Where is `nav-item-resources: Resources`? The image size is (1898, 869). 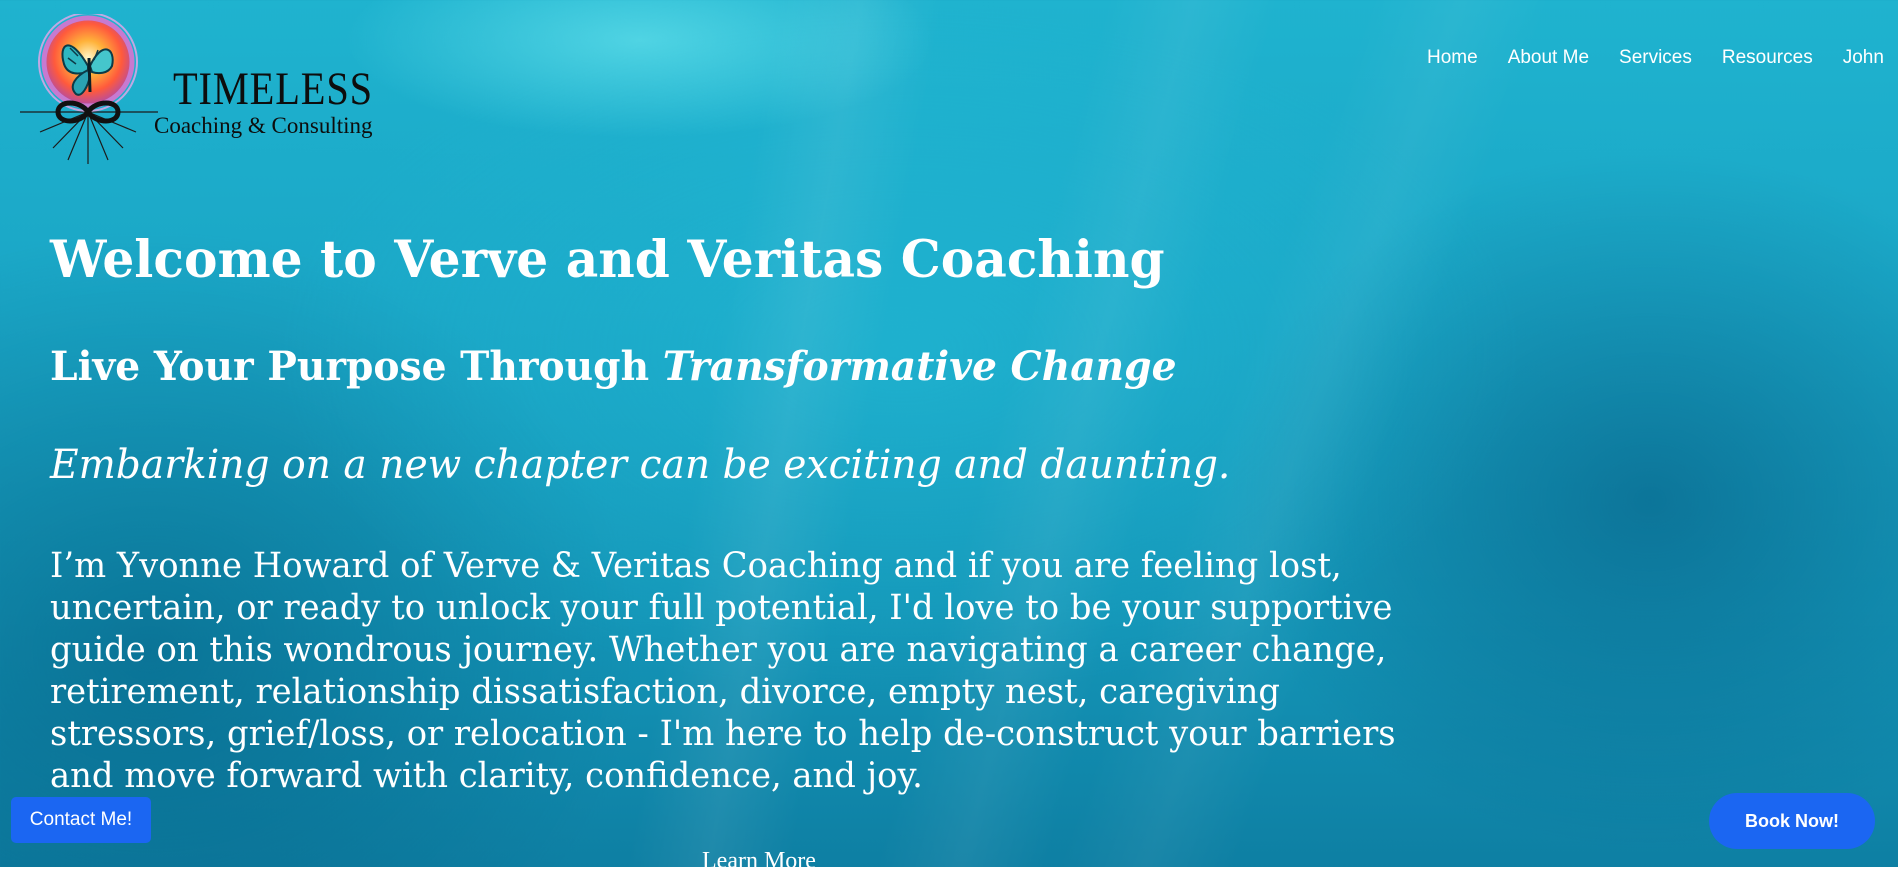
nav-item-resources: Resources is located at coordinates (1767, 58).